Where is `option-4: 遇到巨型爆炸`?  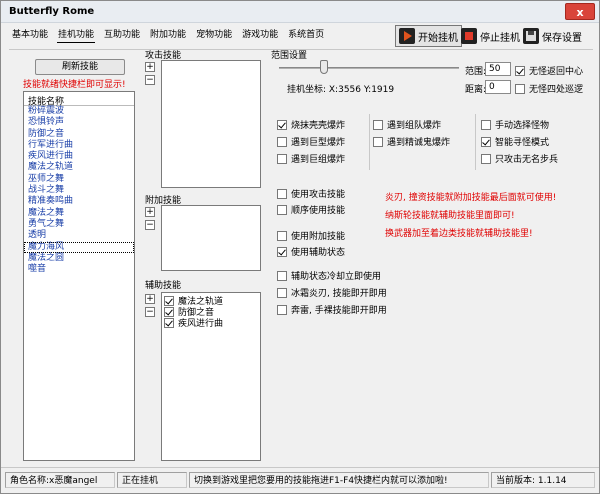
option-4: 遇到巨型爆炸 is located at coordinates (311, 141).